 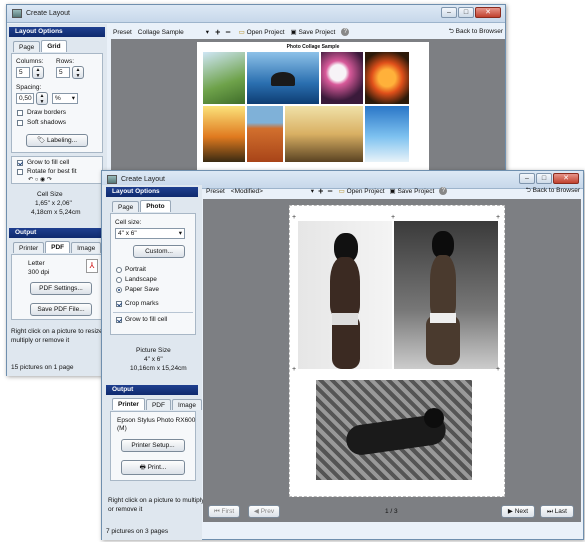 What do you see at coordinates (119, 304) in the screenshot?
I see `crop-marks-checkbox` at bounding box center [119, 304].